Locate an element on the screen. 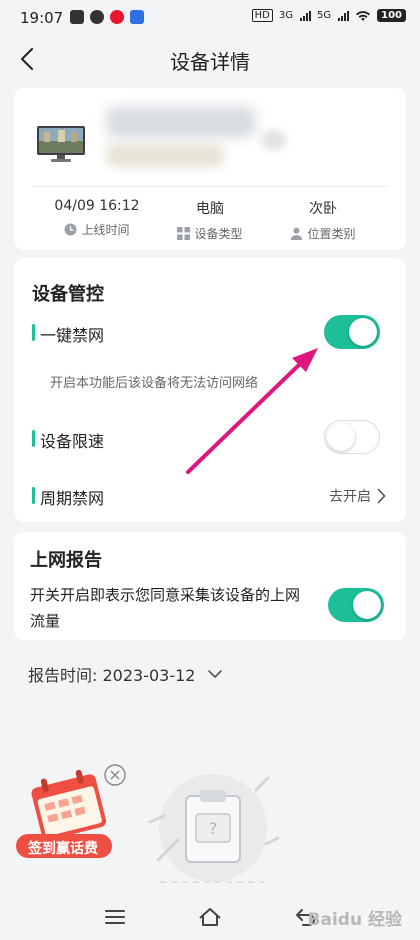 This screenshot has height=940, width=420. watermark: Baidu 经验 is located at coordinates (354, 920).